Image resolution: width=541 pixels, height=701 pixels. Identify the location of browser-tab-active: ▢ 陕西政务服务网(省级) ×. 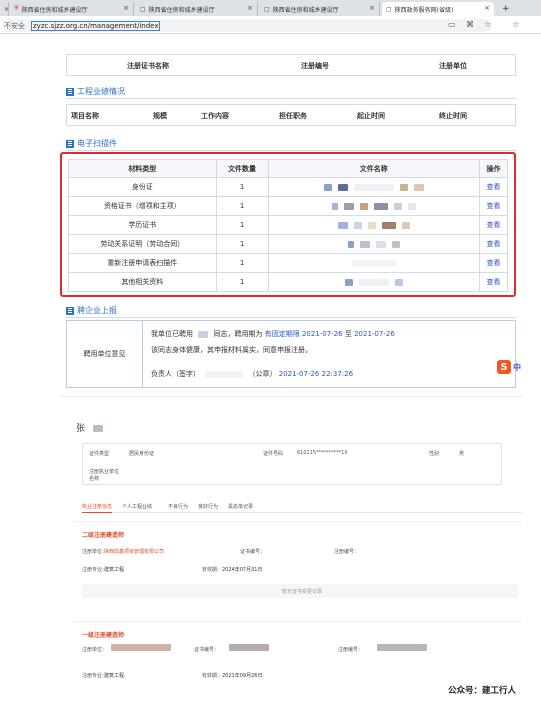
(438, 9).